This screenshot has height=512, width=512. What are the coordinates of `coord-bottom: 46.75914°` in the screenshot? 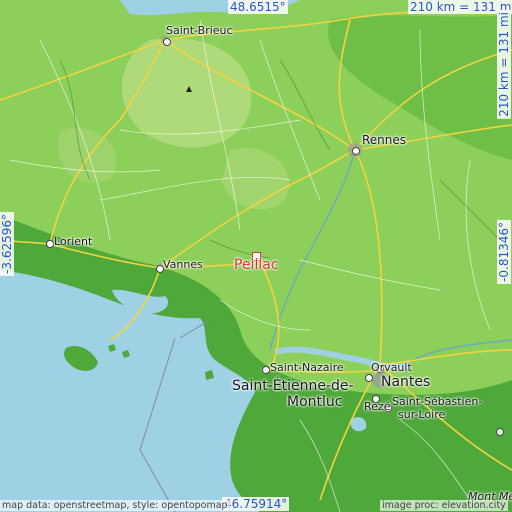 It's located at (256, 504).